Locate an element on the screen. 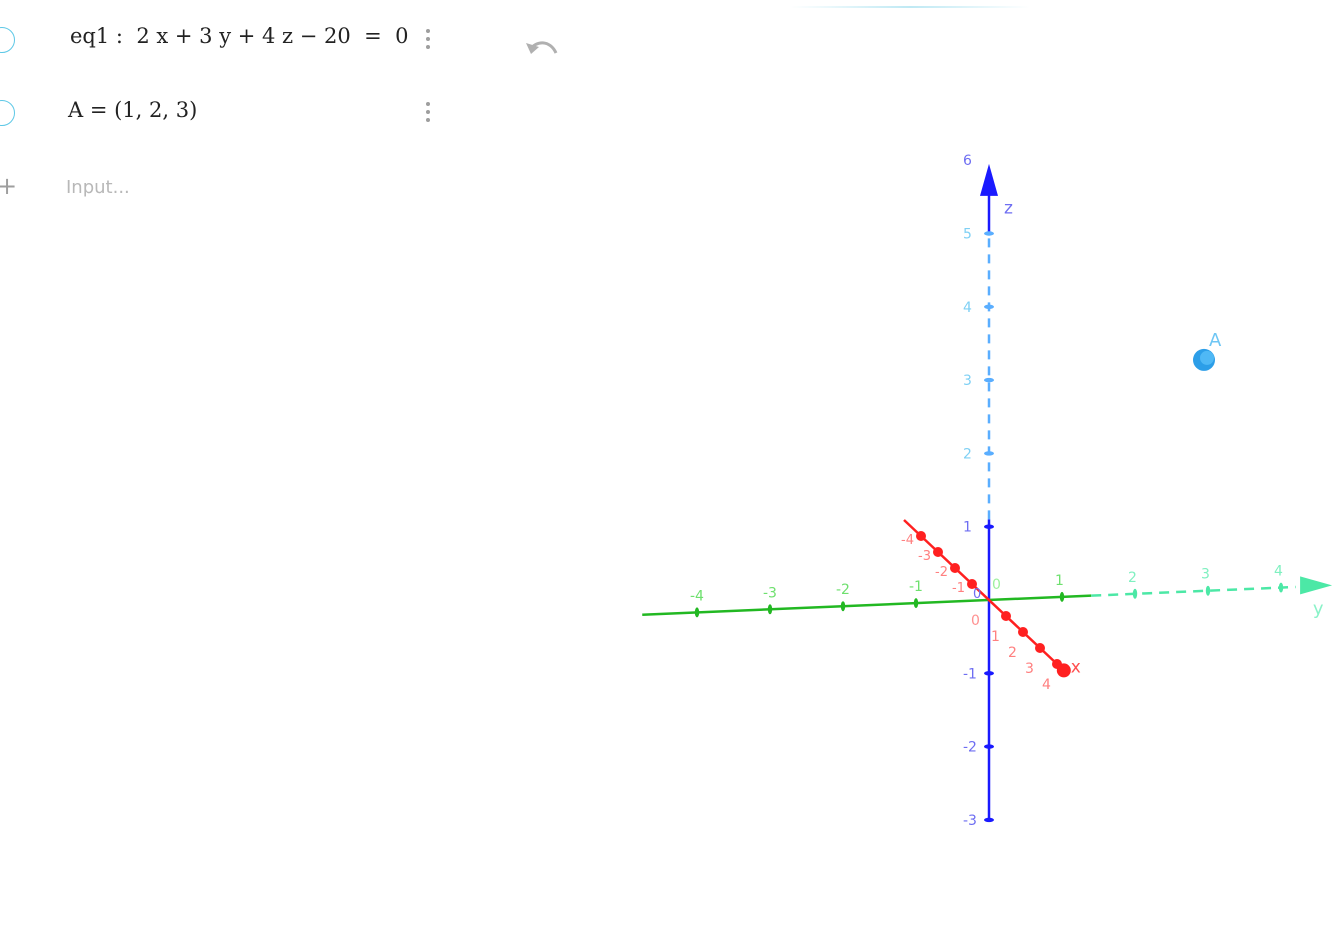  y-axis-label: y is located at coordinates (1318, 609).